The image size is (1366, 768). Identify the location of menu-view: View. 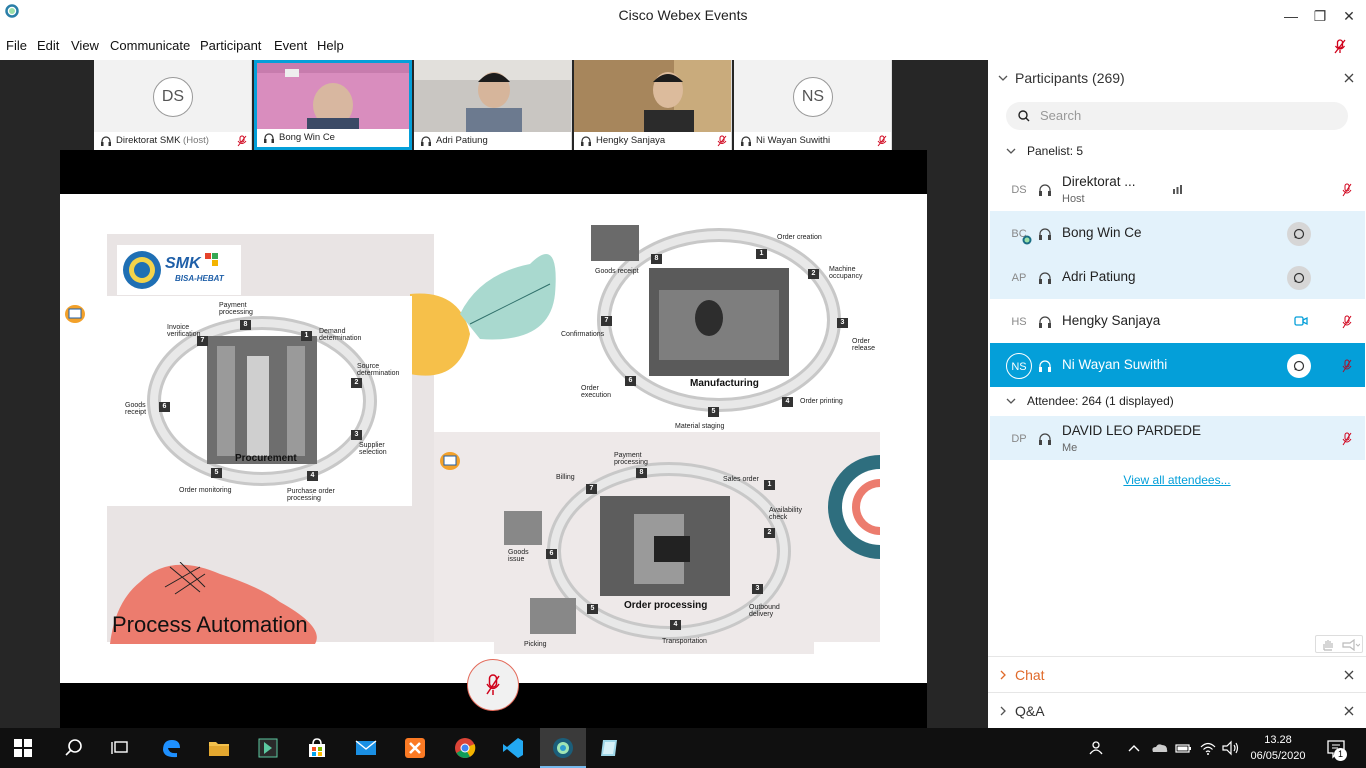
(85, 45).